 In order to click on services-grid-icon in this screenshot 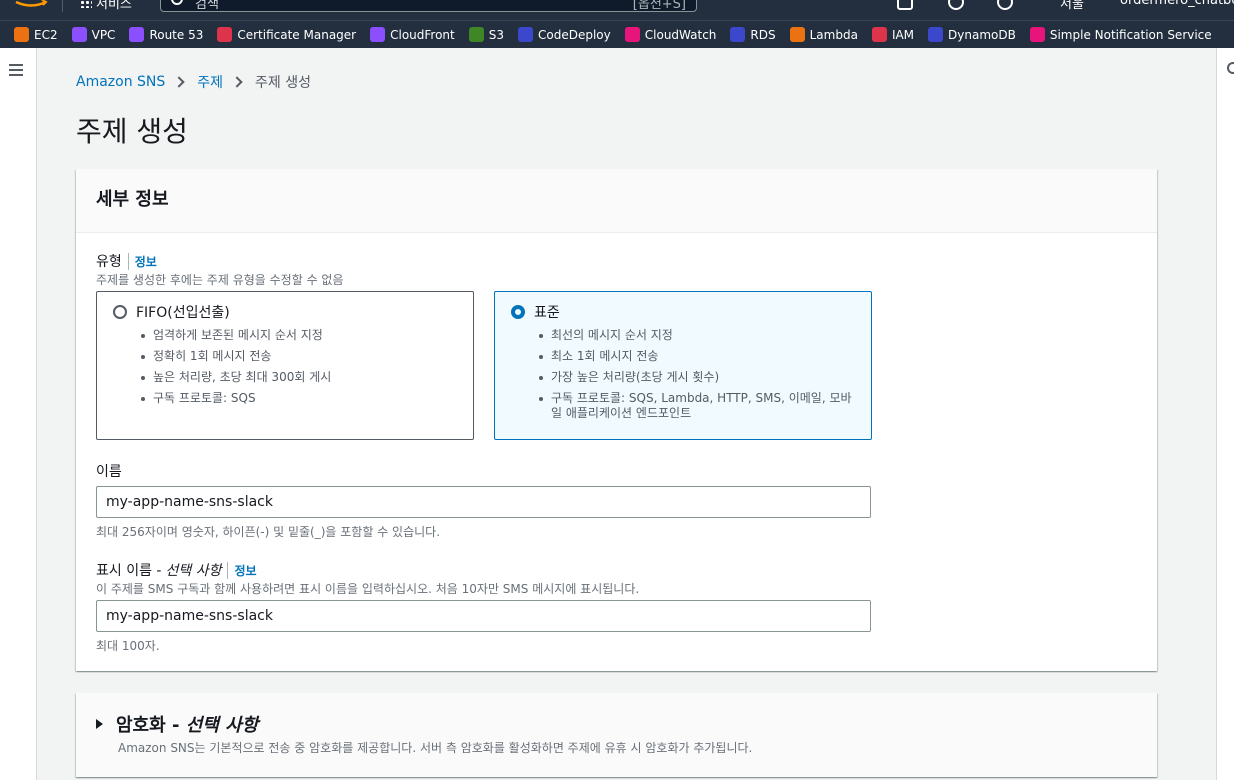, I will do `click(86, 4)`.